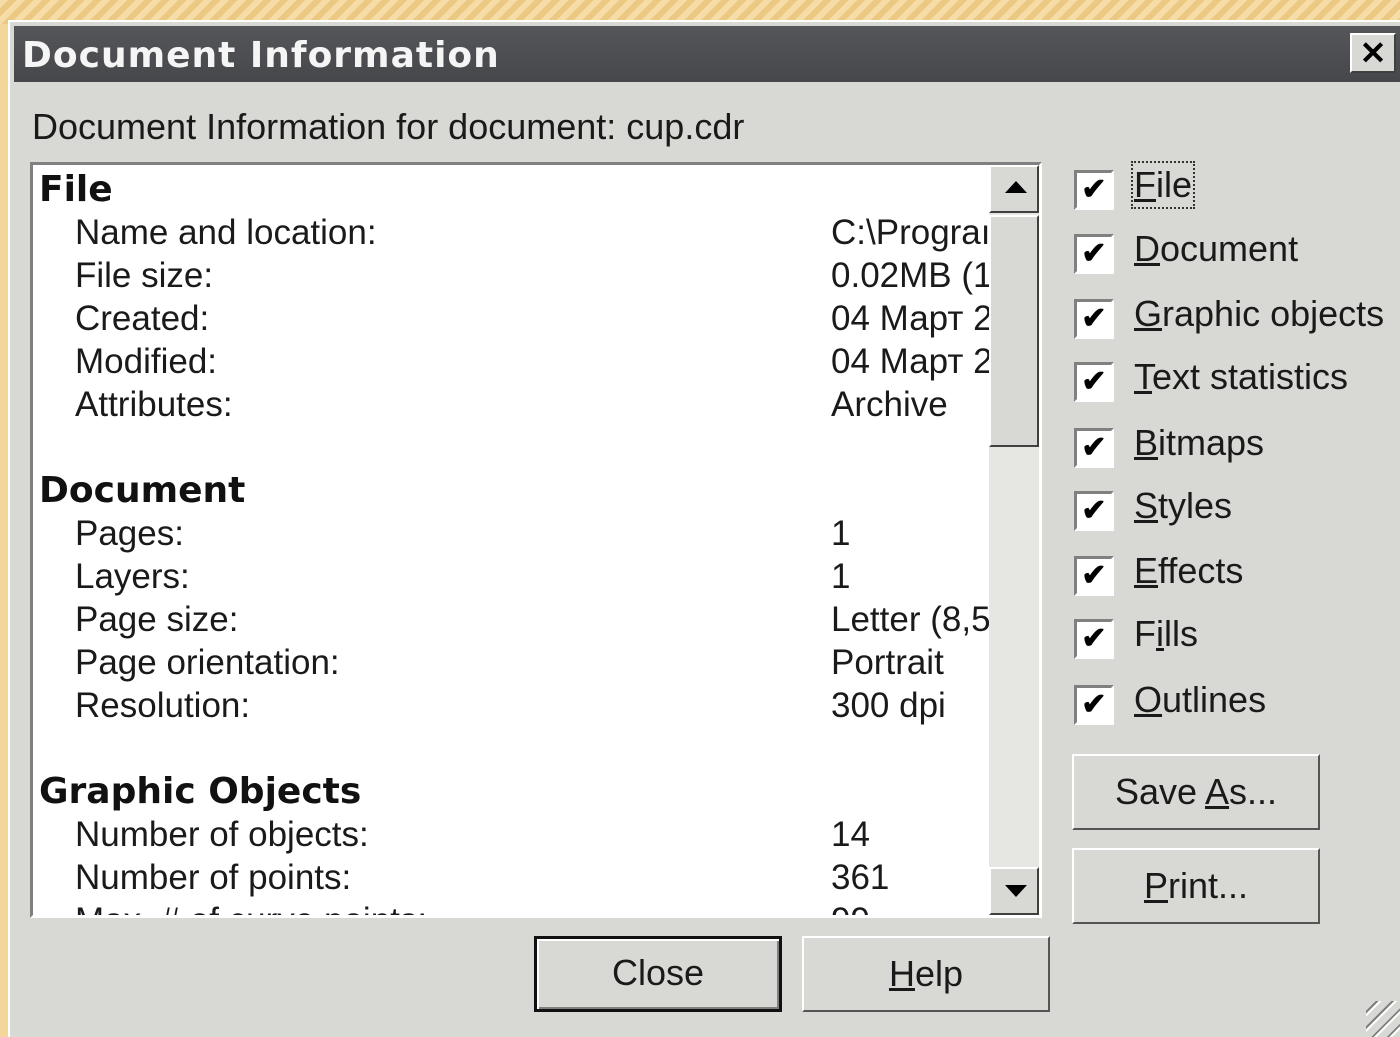 This screenshot has width=1400, height=1037. What do you see at coordinates (76, 189) in the screenshot?
I see `section-heading-file: File` at bounding box center [76, 189].